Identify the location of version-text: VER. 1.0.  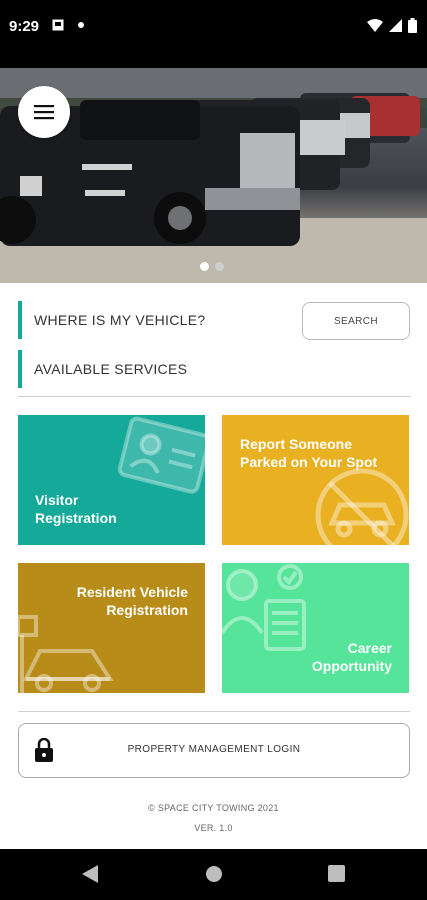
(213, 828).